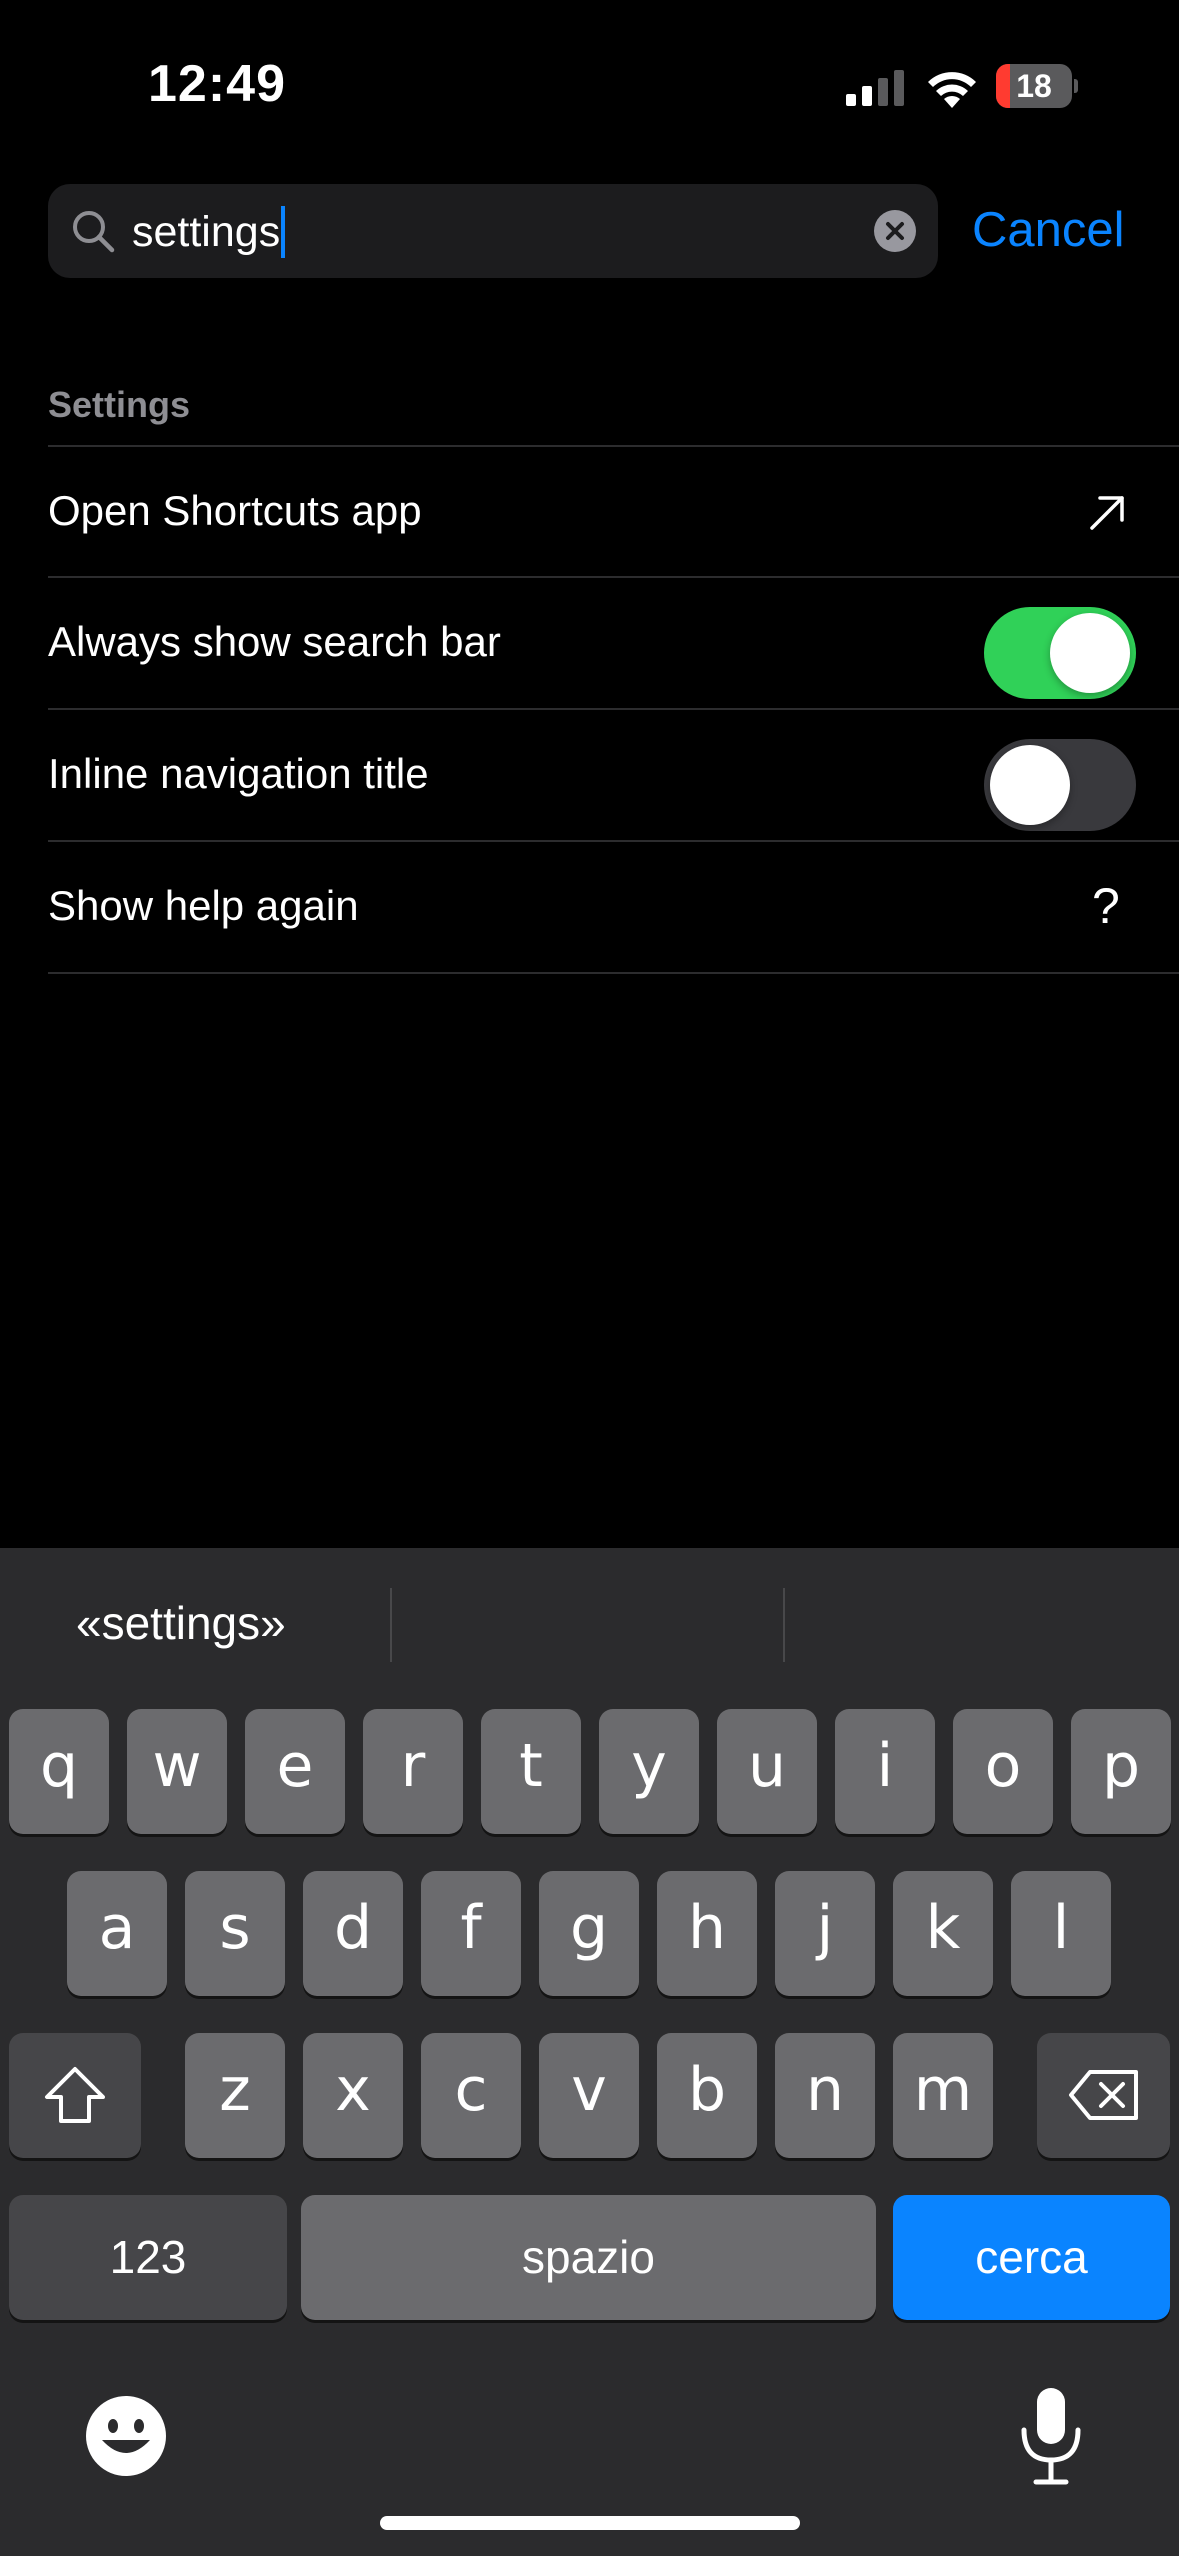 Image resolution: width=1179 pixels, height=2556 pixels. Describe the element at coordinates (943, 1933) in the screenshot. I see `key-k: k` at that location.